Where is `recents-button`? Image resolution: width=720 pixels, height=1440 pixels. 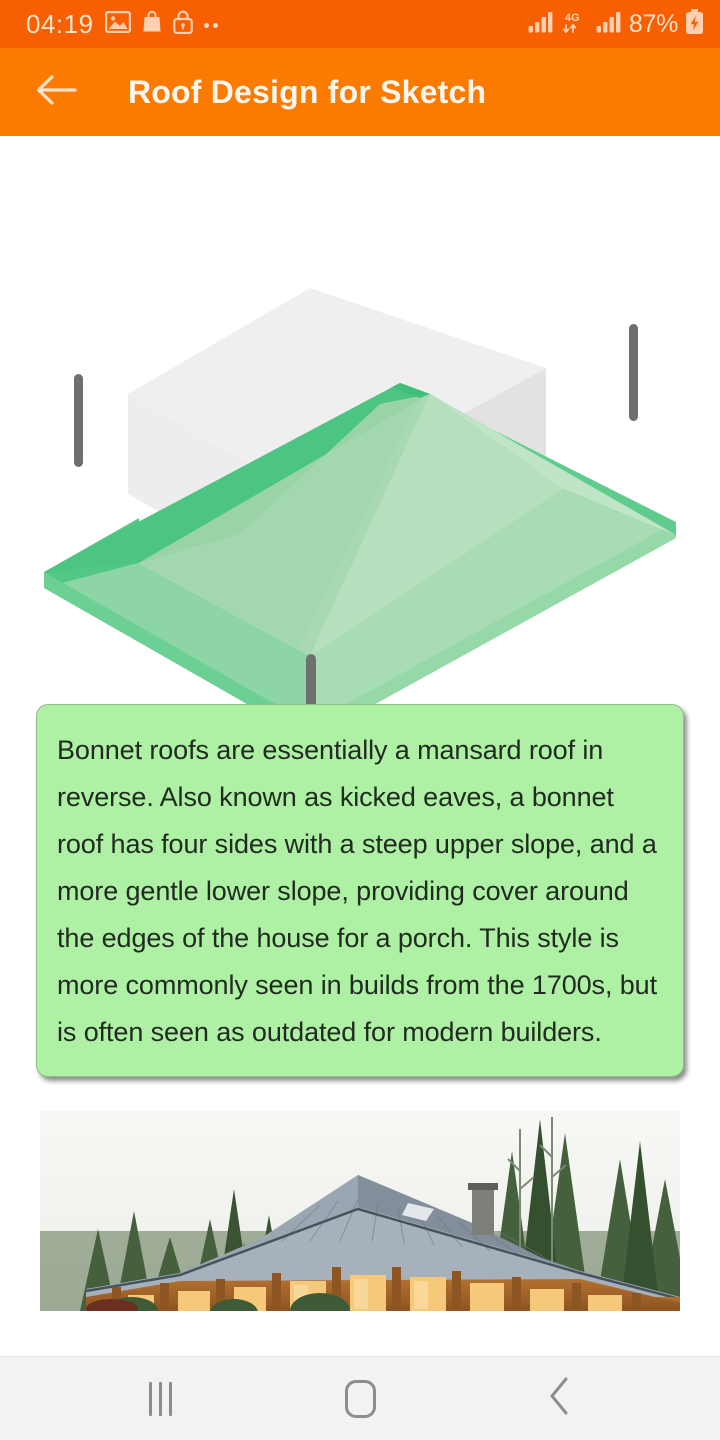 recents-button is located at coordinates (160, 1399).